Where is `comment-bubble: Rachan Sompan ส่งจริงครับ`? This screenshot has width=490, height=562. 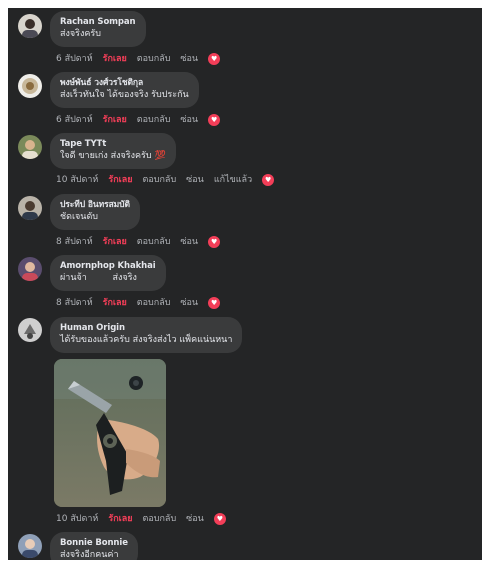 comment-bubble: Rachan Sompan ส่งจริงครับ is located at coordinates (98, 29).